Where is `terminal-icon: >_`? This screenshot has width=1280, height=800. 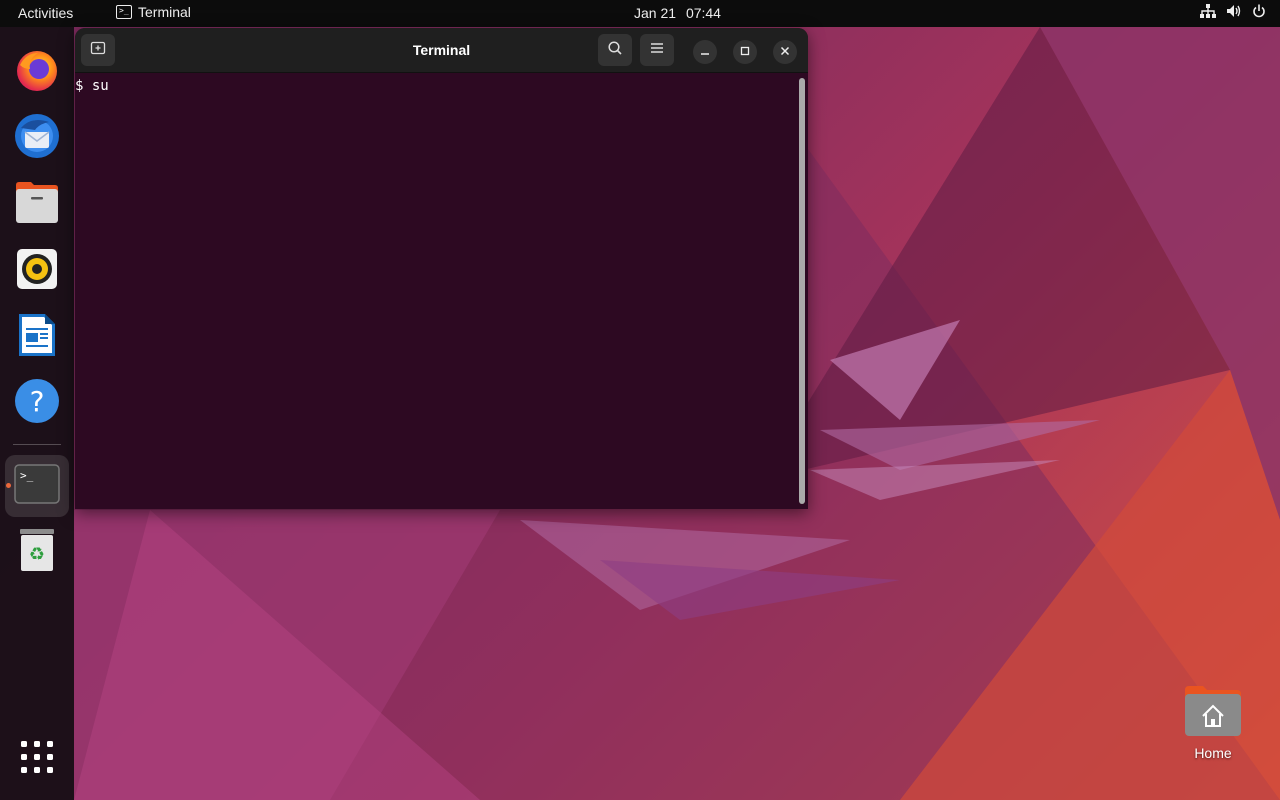
terminal-icon: >_ is located at coordinates (37, 486).